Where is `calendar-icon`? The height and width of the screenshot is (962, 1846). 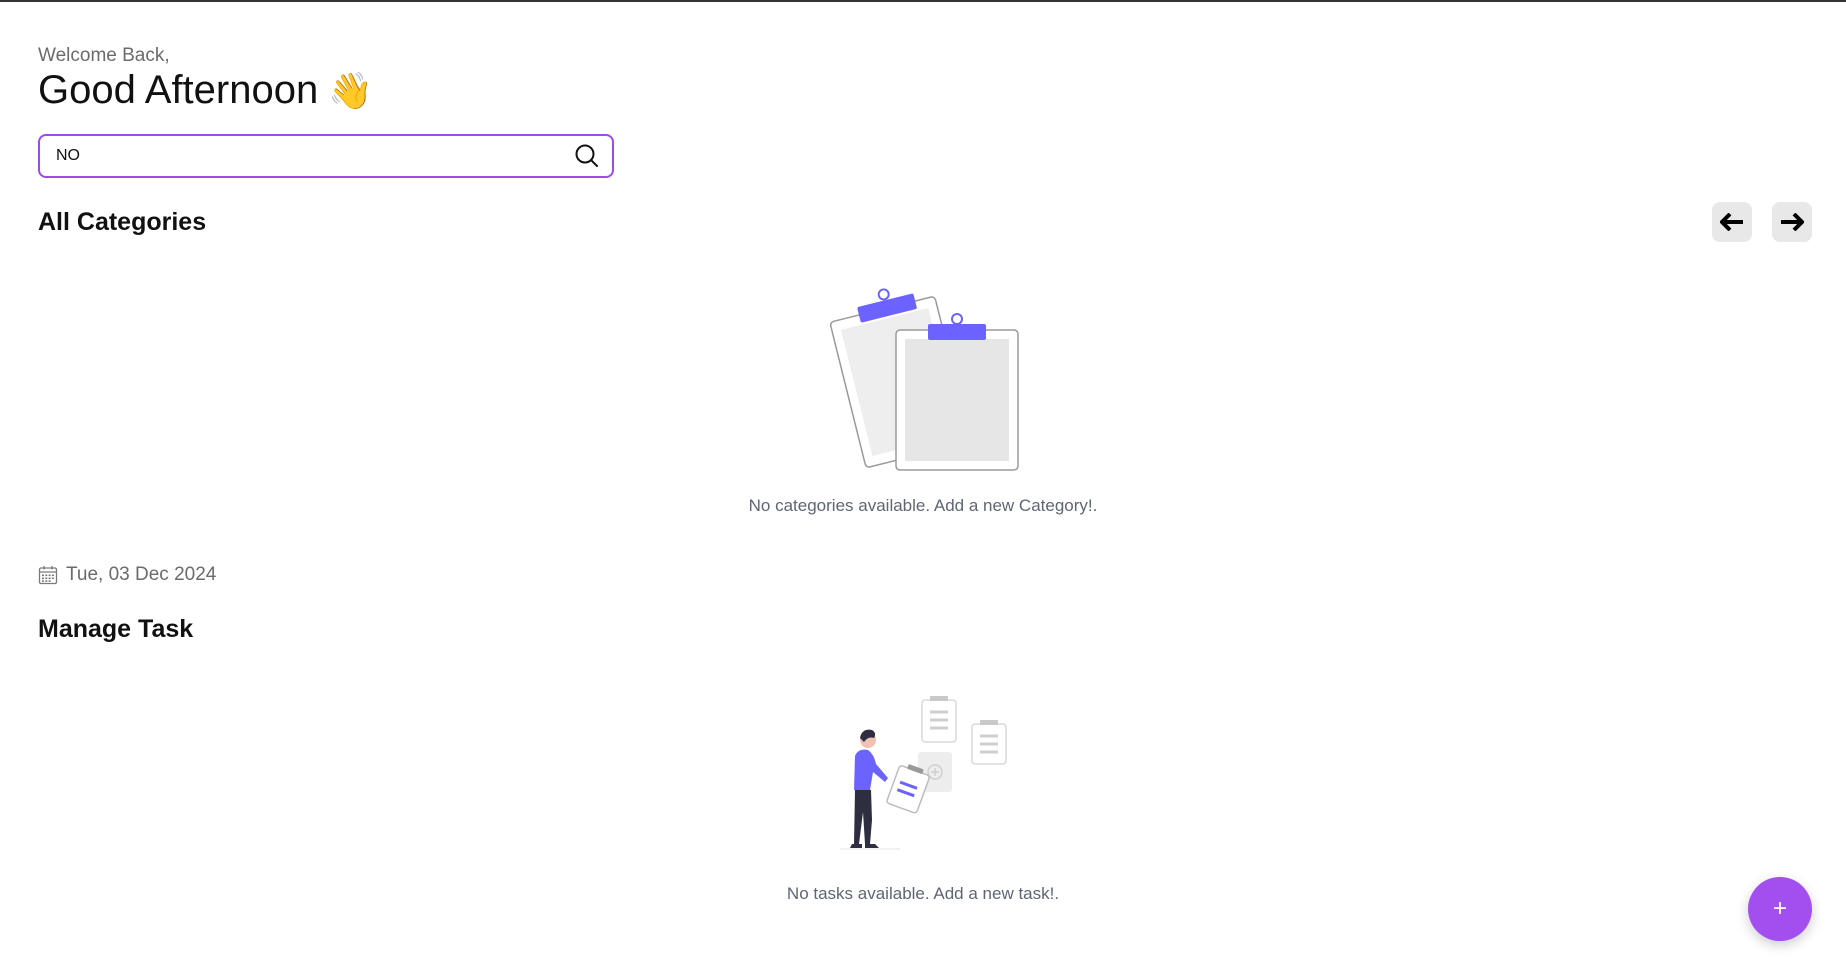
calendar-icon is located at coordinates (48, 575).